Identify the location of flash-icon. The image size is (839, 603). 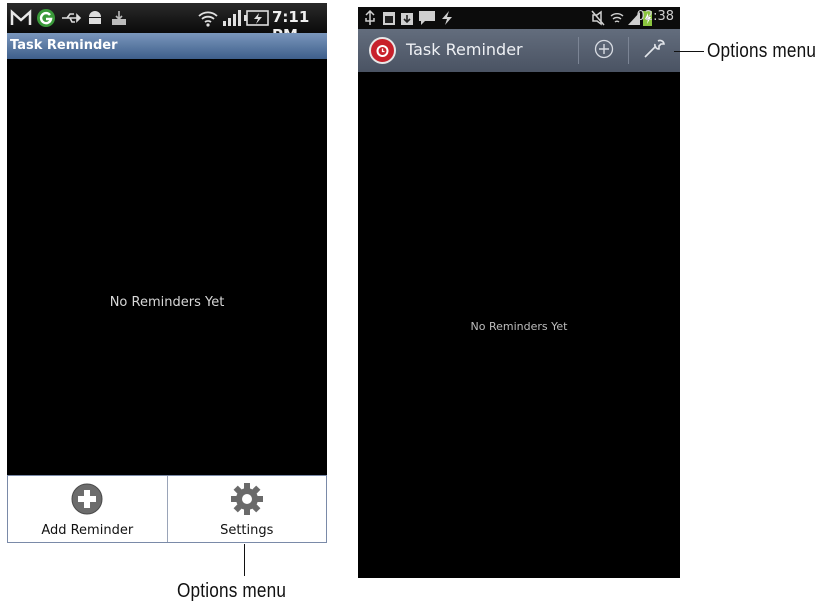
(447, 20).